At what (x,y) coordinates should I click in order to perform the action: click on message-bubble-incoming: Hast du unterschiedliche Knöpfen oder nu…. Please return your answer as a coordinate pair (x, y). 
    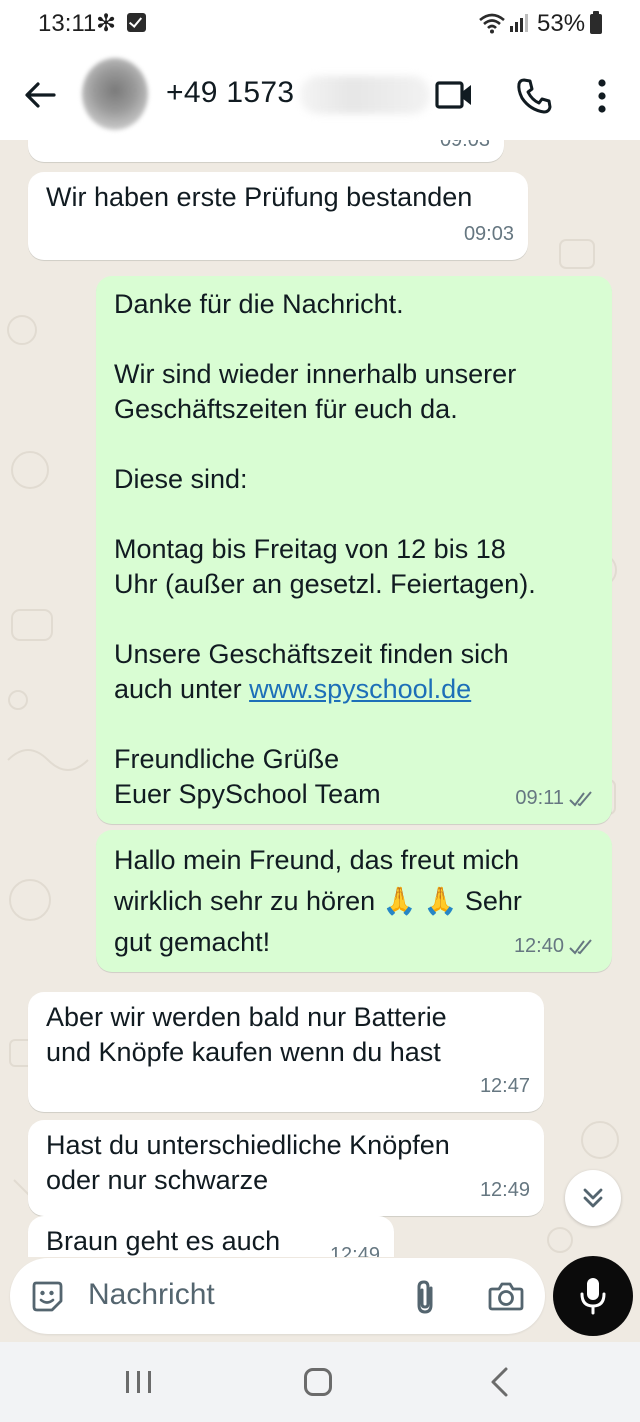
    Looking at the image, I should click on (286, 1168).